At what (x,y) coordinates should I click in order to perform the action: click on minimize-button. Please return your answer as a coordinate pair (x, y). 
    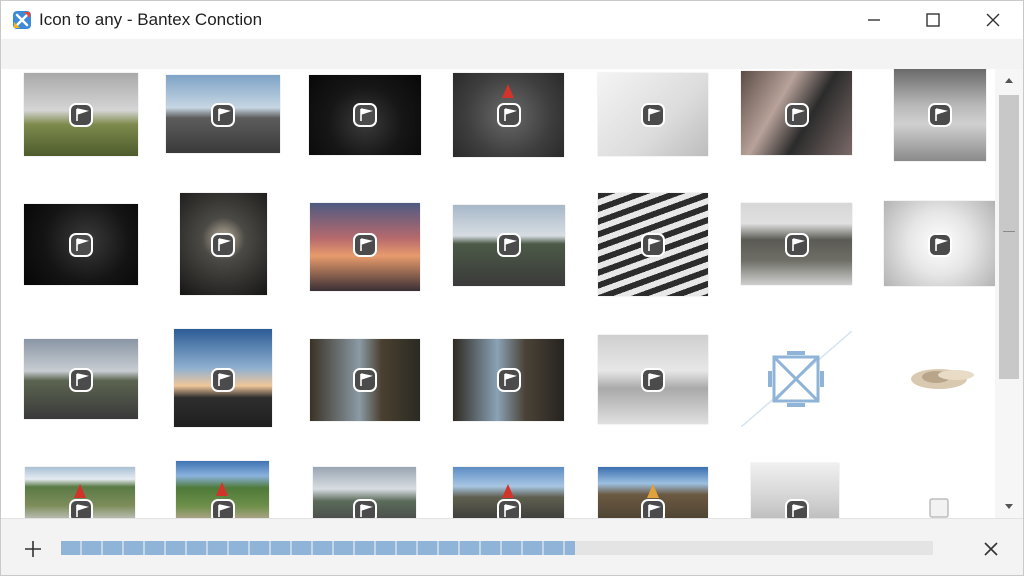
    Looking at the image, I should click on (874, 20).